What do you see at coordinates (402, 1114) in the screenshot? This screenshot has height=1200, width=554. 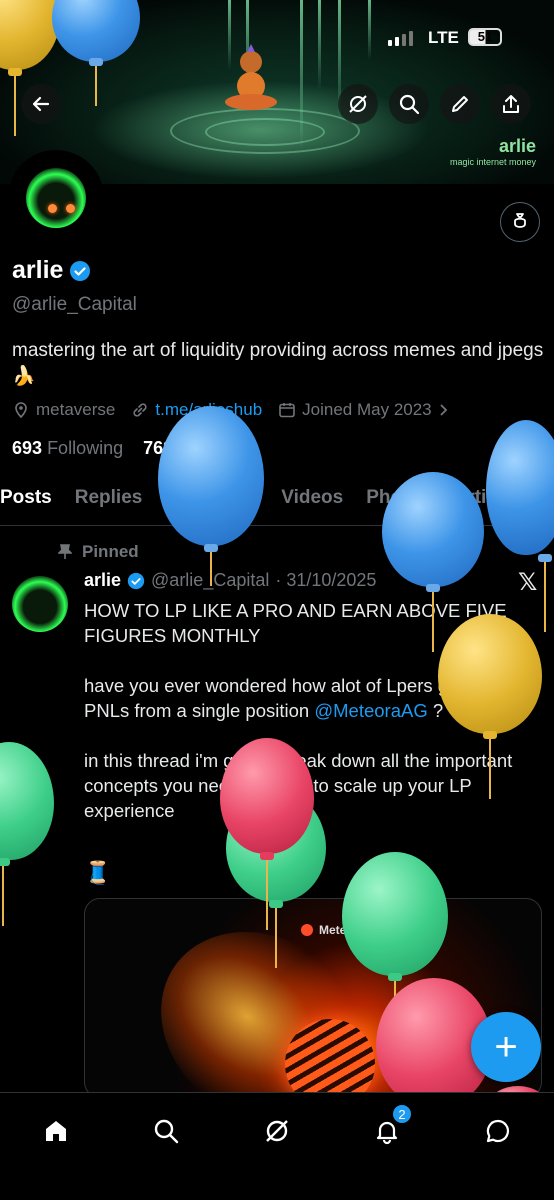 I see `notifications-badge: 2` at bounding box center [402, 1114].